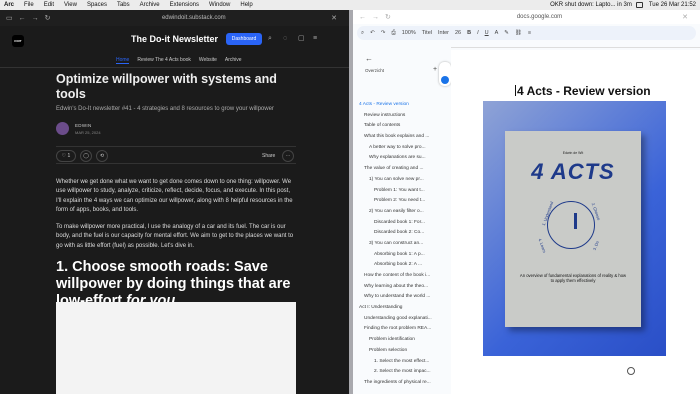  What do you see at coordinates (66, 156) in the screenshot?
I see `like-button: ♡ 1` at bounding box center [66, 156].